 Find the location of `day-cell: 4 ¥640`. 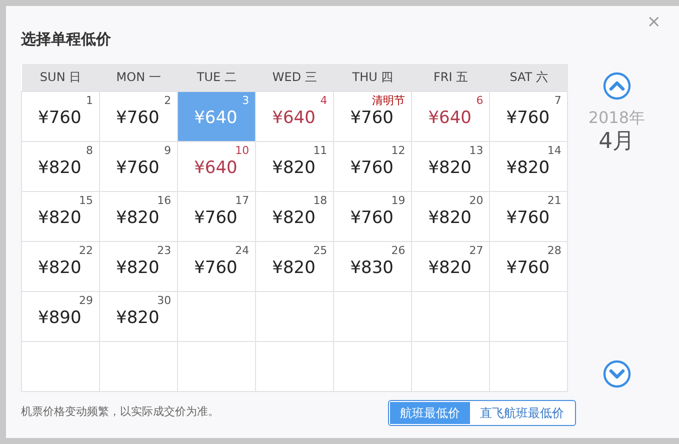

day-cell: 4 ¥640 is located at coordinates (295, 116).